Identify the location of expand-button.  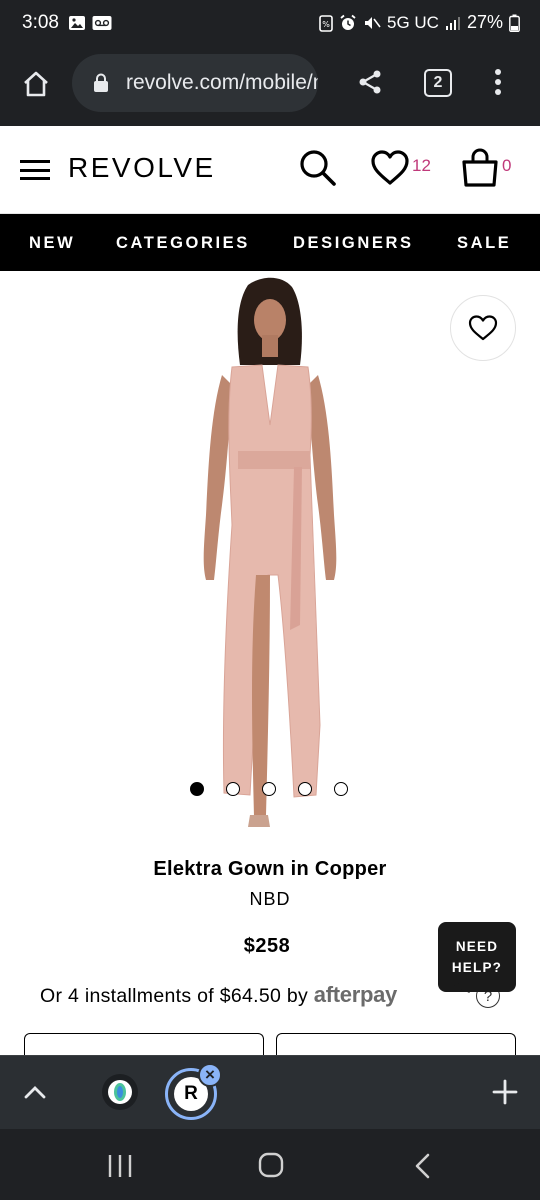
(35, 1094).